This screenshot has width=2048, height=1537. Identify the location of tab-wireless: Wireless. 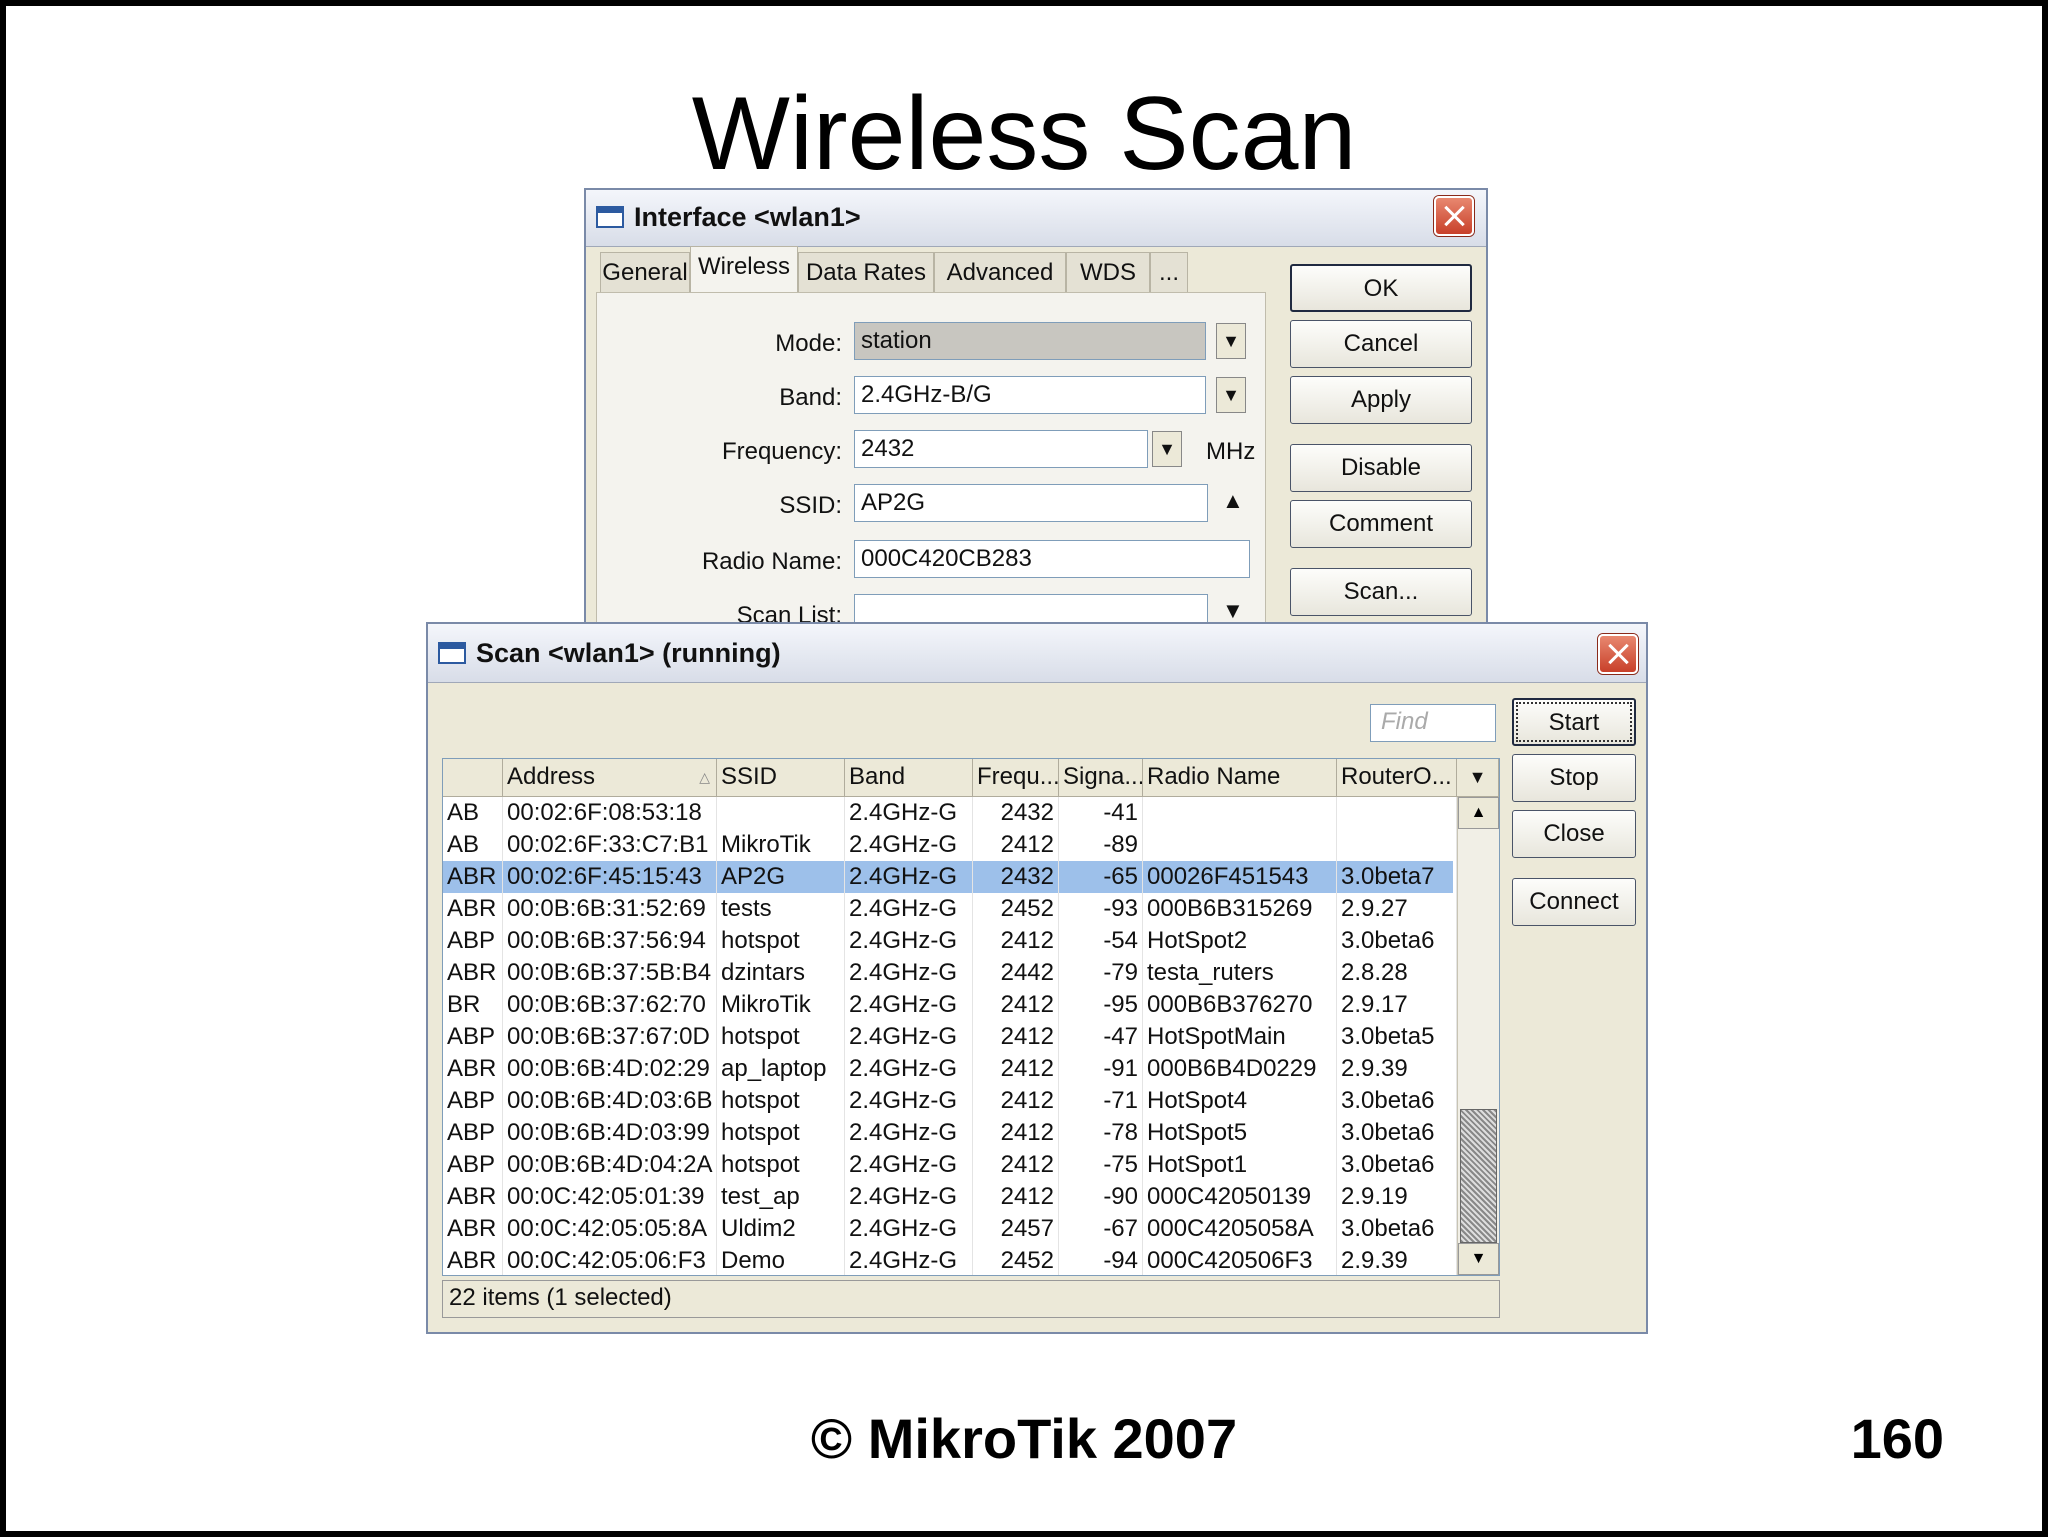
(744, 270).